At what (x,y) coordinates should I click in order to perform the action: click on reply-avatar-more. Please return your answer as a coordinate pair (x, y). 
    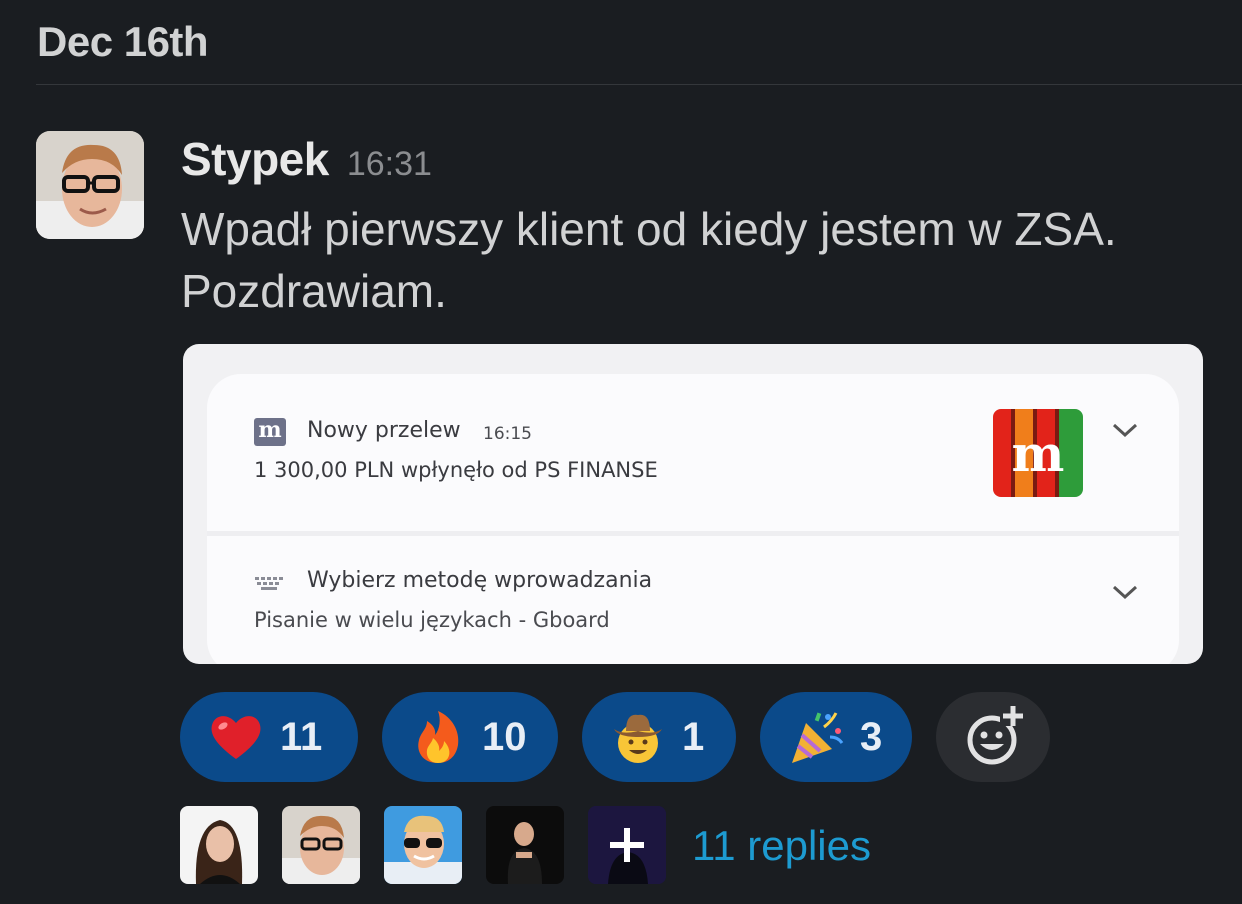
    Looking at the image, I should click on (627, 845).